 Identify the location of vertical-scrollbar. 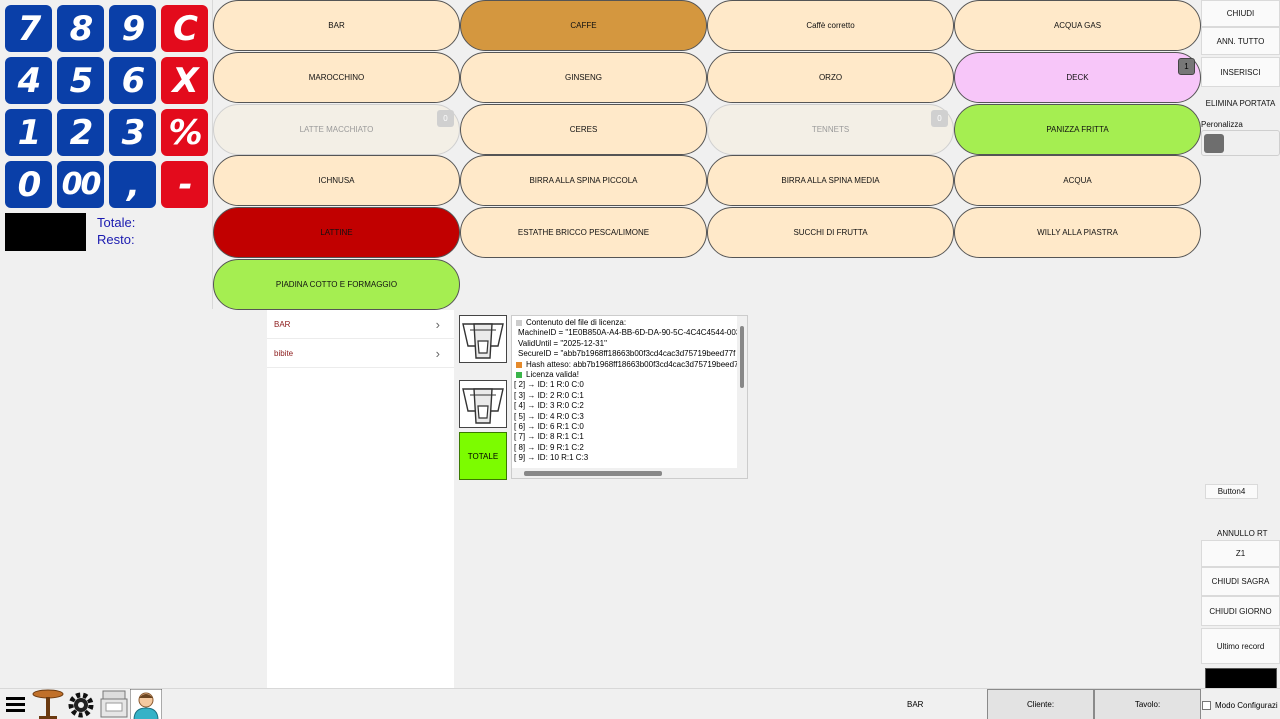
(742, 392).